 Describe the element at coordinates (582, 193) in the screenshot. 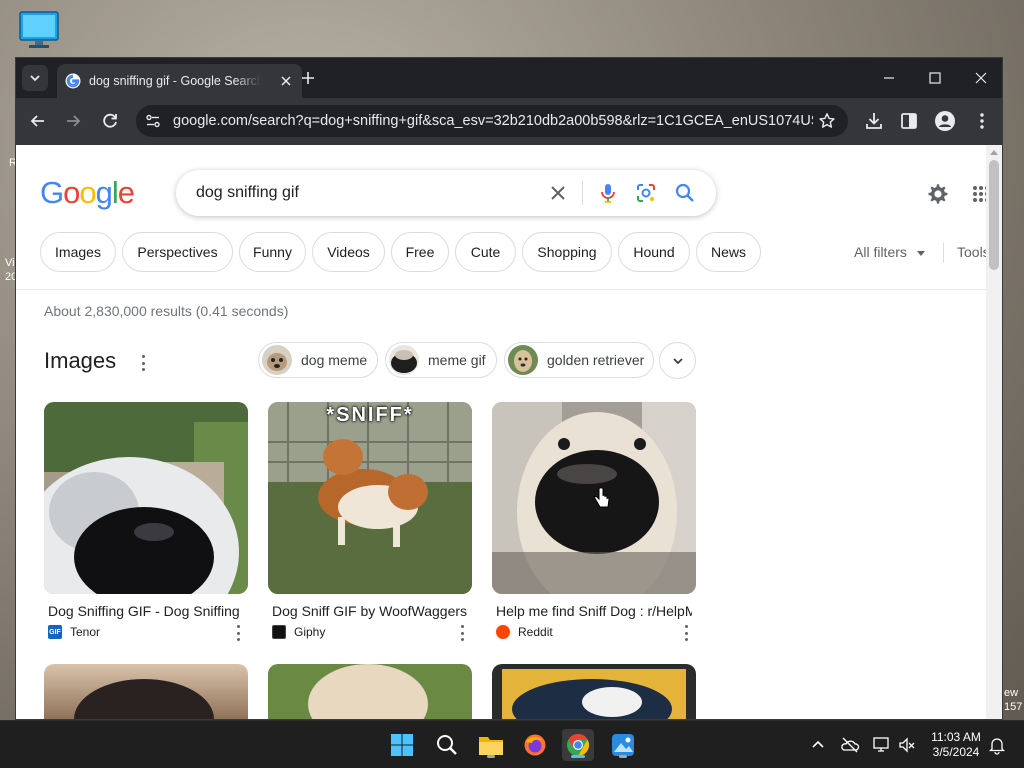

I see `search-divider` at that location.